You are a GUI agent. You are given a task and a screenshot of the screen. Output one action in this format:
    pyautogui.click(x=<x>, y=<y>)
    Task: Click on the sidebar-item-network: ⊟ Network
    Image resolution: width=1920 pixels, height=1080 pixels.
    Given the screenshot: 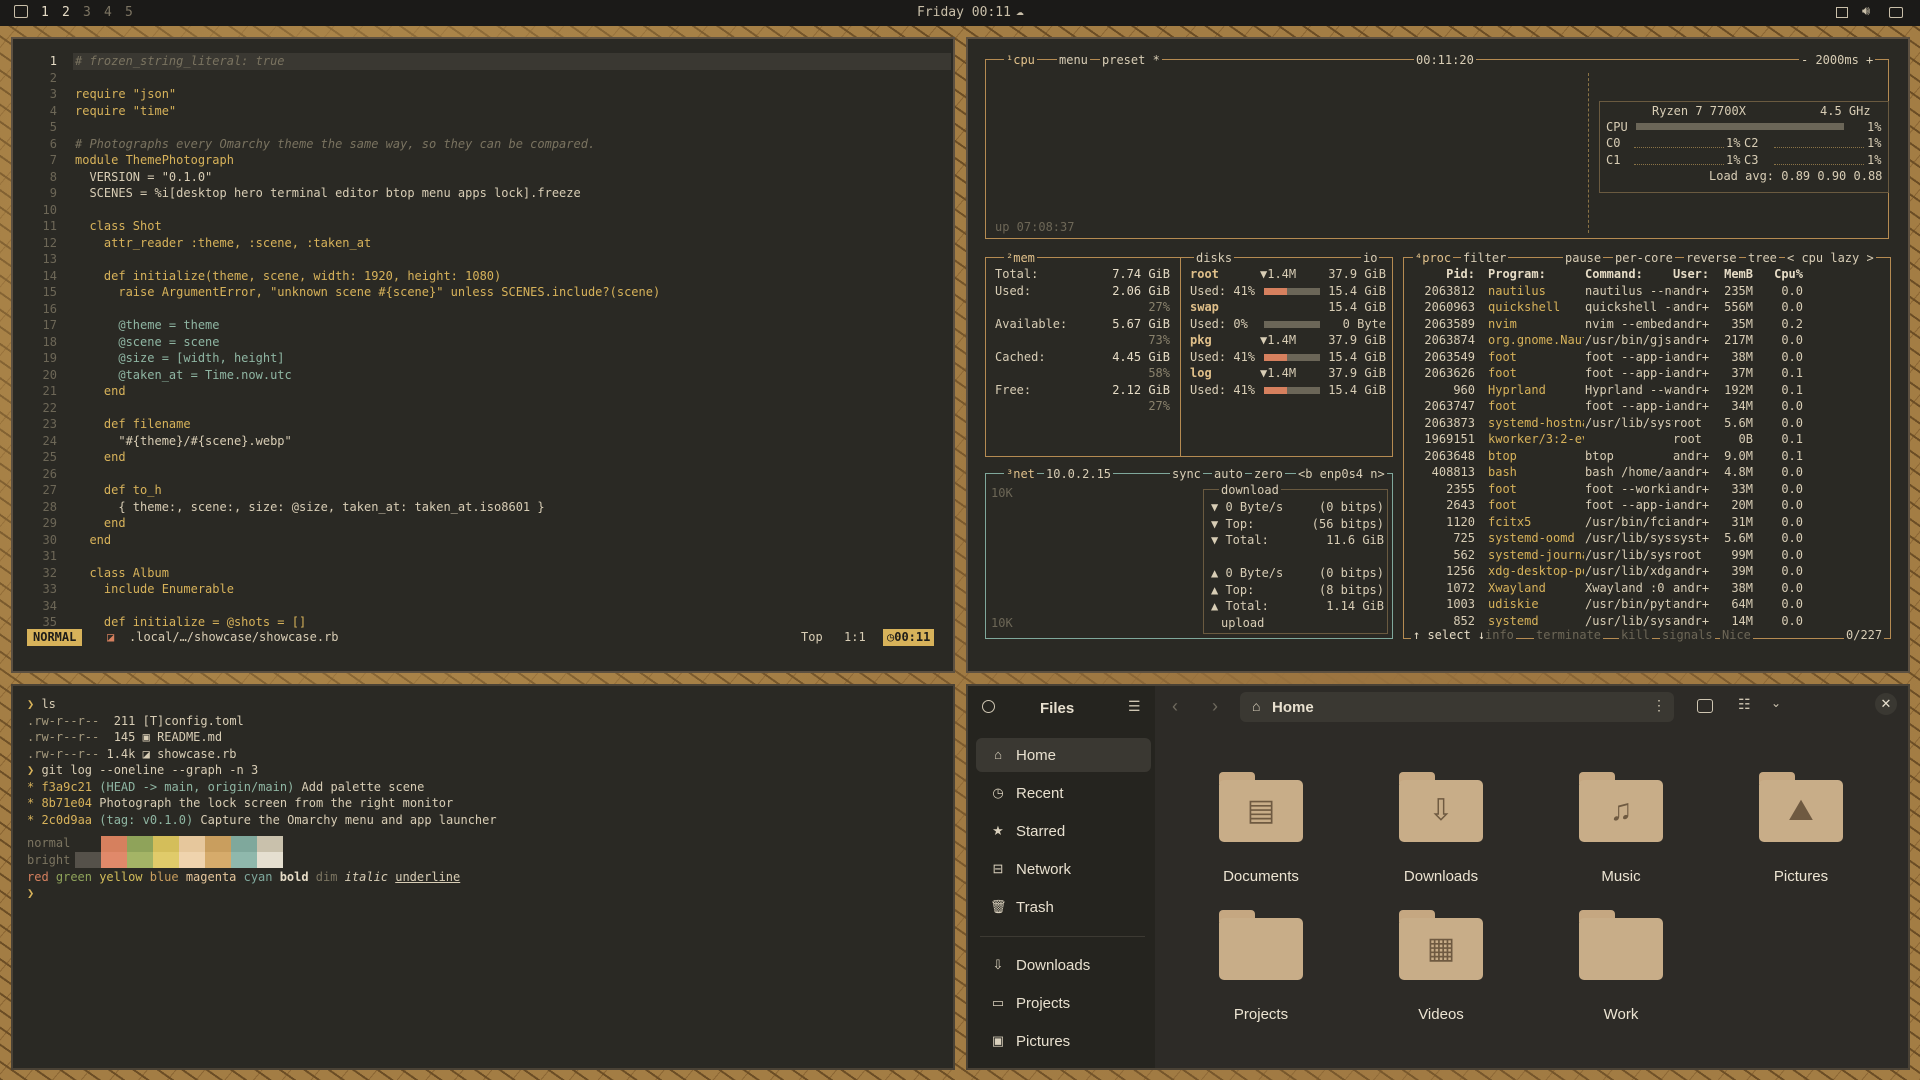 What is the action you would take?
    pyautogui.click(x=1063, y=869)
    